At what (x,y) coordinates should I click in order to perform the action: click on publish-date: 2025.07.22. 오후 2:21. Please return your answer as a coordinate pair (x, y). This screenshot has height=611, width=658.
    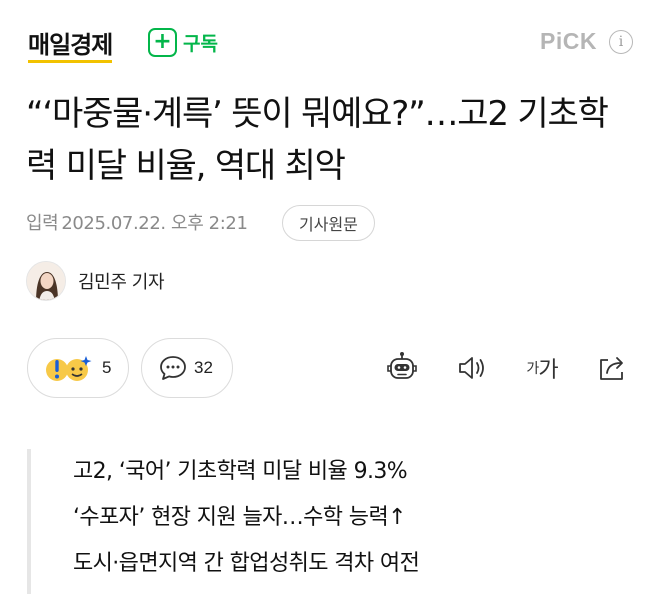
    Looking at the image, I should click on (154, 223).